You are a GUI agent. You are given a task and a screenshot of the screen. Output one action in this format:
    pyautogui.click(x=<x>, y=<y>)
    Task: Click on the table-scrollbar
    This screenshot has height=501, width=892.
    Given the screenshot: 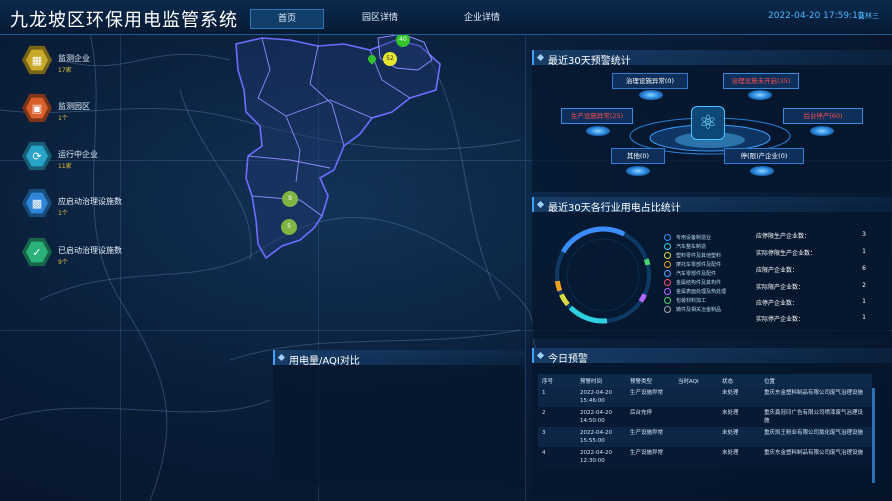 What is the action you would take?
    pyautogui.click(x=873, y=435)
    